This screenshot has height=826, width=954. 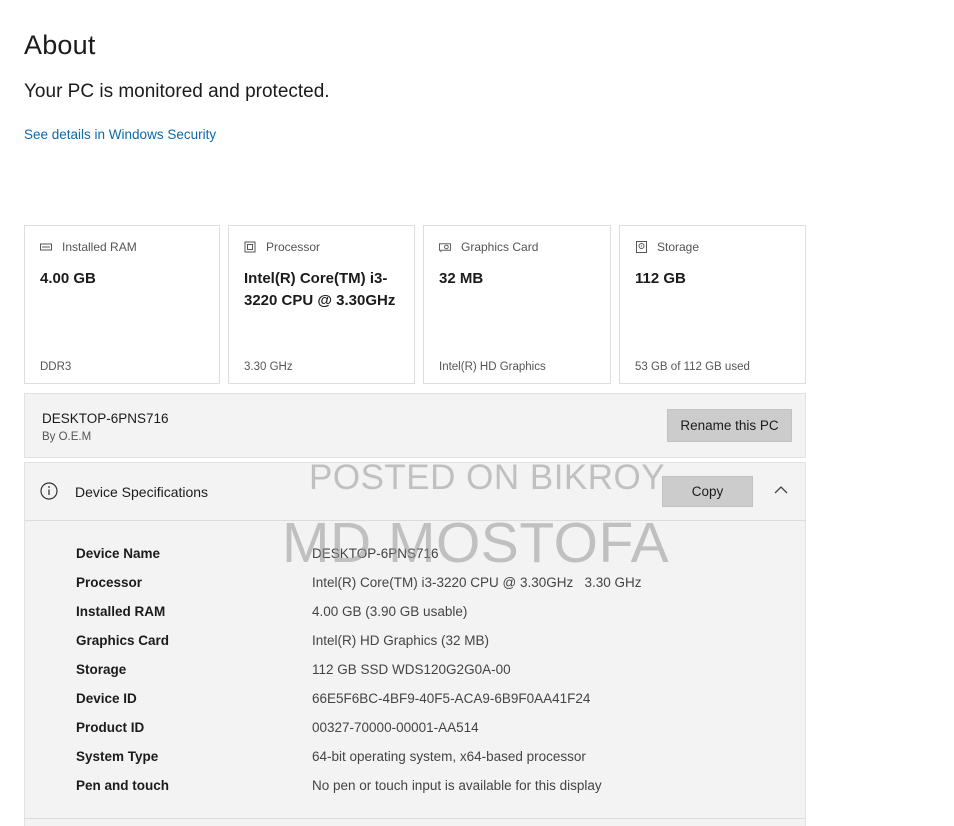 I want to click on memory-icon, so click(x=46, y=247).